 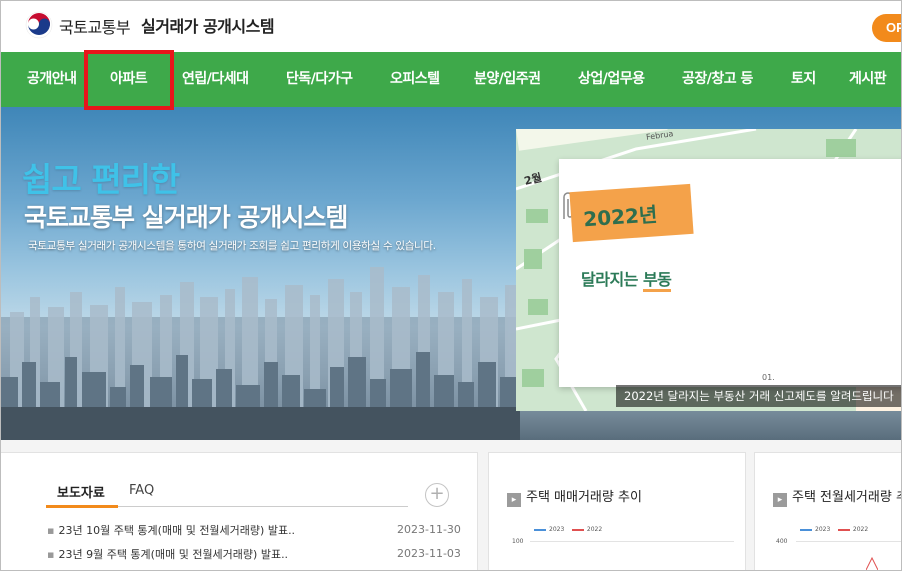 I want to click on news-title: 23년 9월 주택 통계(매매 및 전월세거래량) 발표.., so click(x=173, y=554).